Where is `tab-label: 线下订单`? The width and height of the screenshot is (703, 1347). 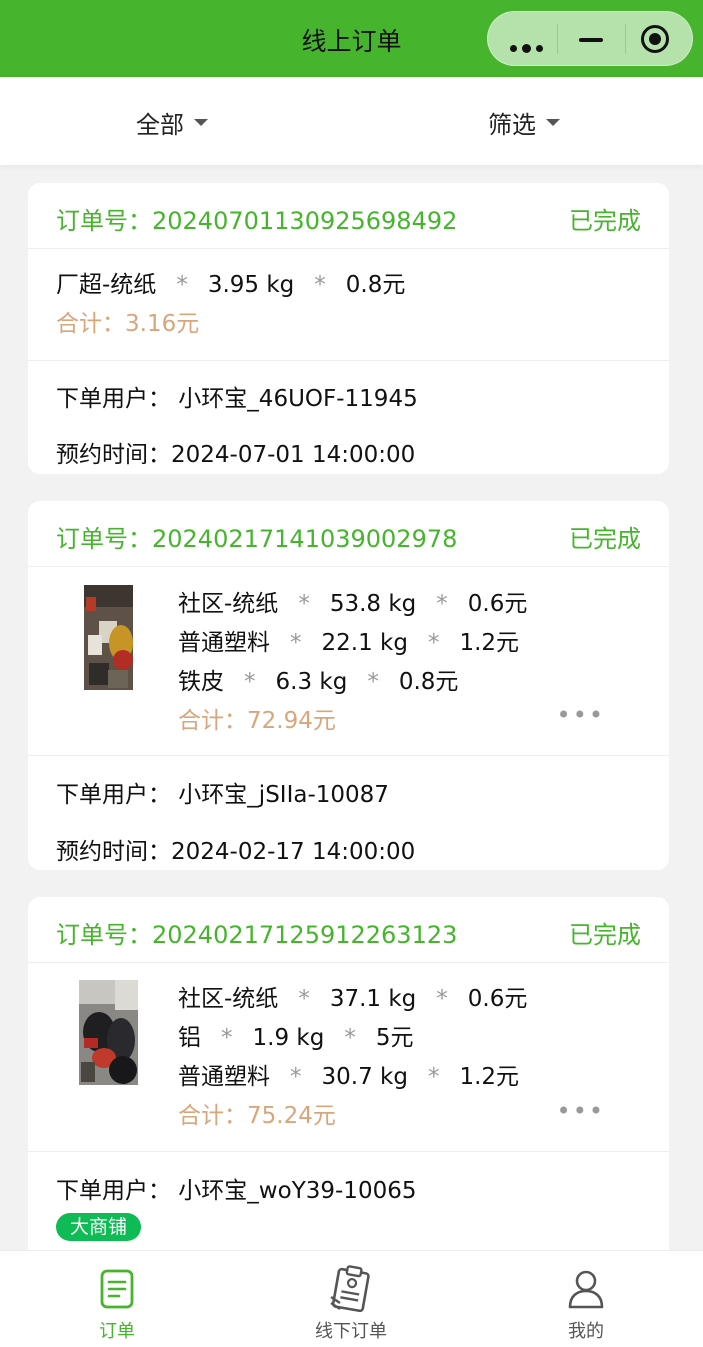
tab-label: 线下订单 is located at coordinates (351, 1331).